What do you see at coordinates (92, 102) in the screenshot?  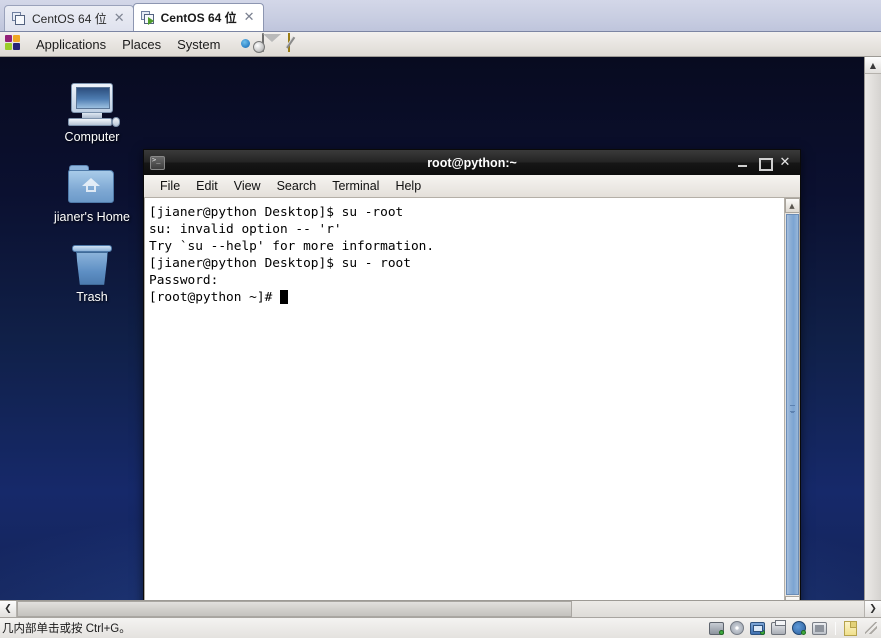 I see `computer-icon` at bounding box center [92, 102].